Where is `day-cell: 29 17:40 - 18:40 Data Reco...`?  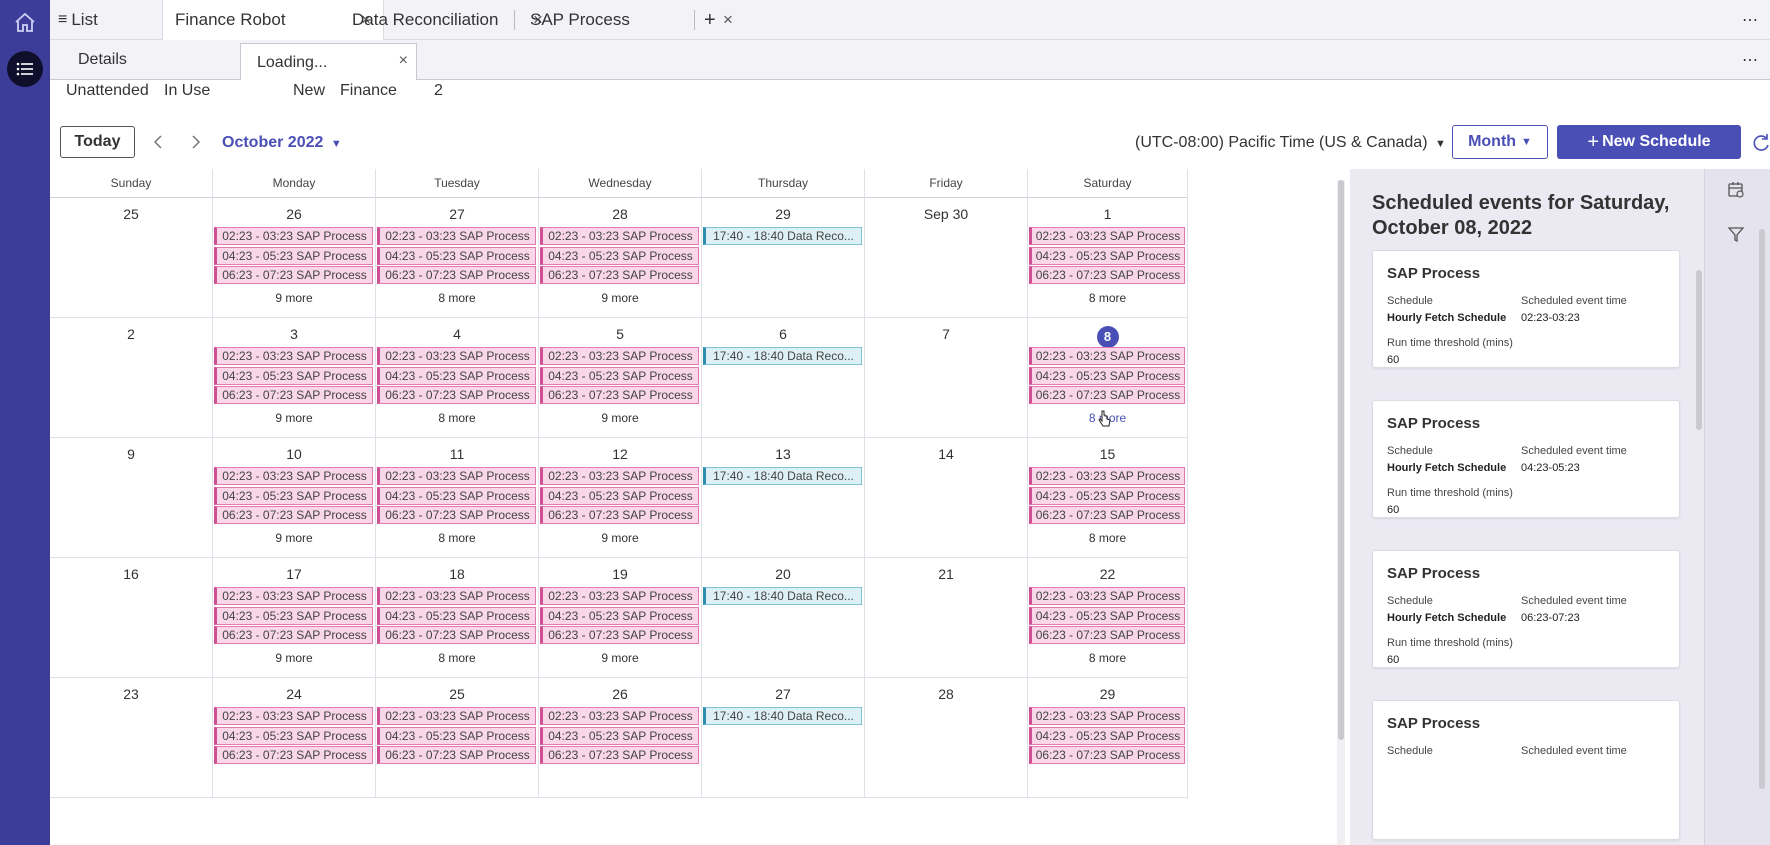 day-cell: 29 17:40 - 18:40 Data Reco... is located at coordinates (783, 258).